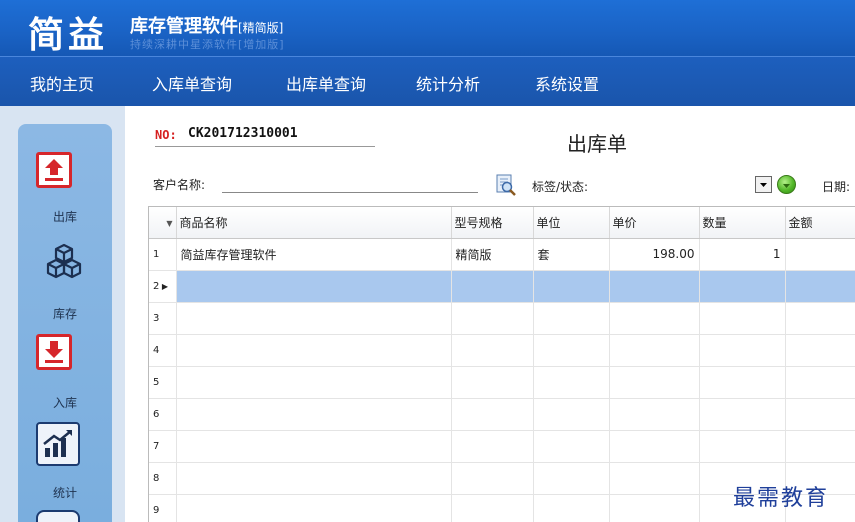  What do you see at coordinates (781, 498) in the screenshot?
I see `watermark: 最需教育` at bounding box center [781, 498].